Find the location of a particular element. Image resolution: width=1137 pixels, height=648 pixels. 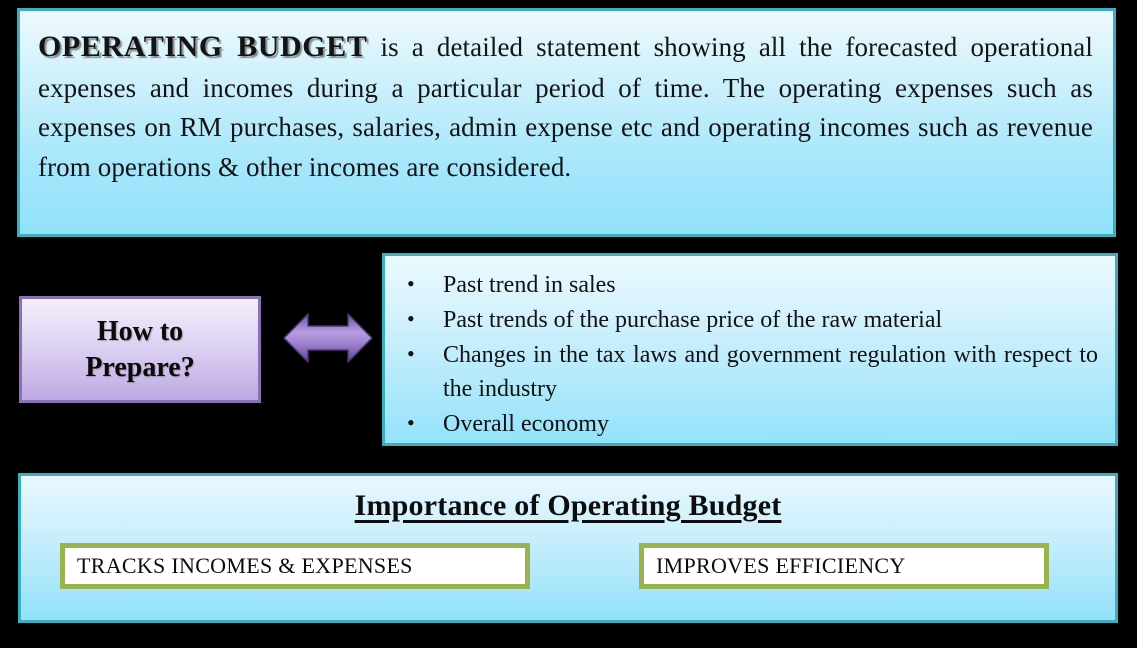

importance-title: Importance of Operating Budget is located at coordinates (568, 505).